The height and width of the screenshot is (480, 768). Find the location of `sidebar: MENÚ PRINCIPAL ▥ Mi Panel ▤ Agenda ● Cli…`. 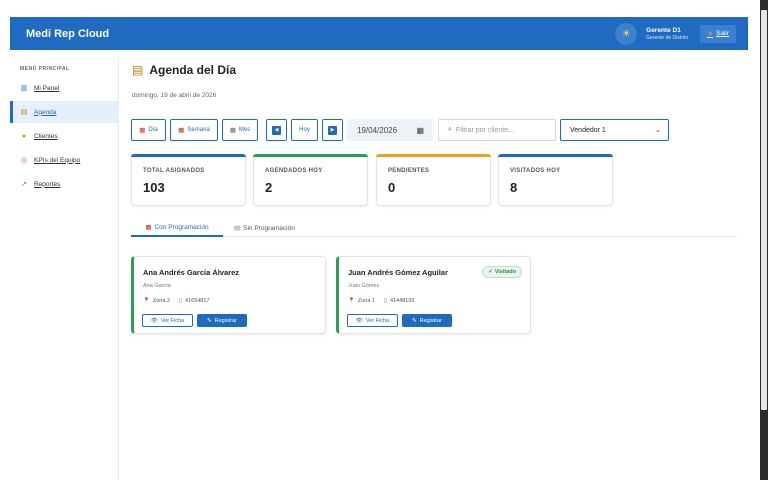

sidebar: MENÚ PRINCIPAL ▥ Mi Panel ▤ Agenda ● Cli… is located at coordinates (59, 268).